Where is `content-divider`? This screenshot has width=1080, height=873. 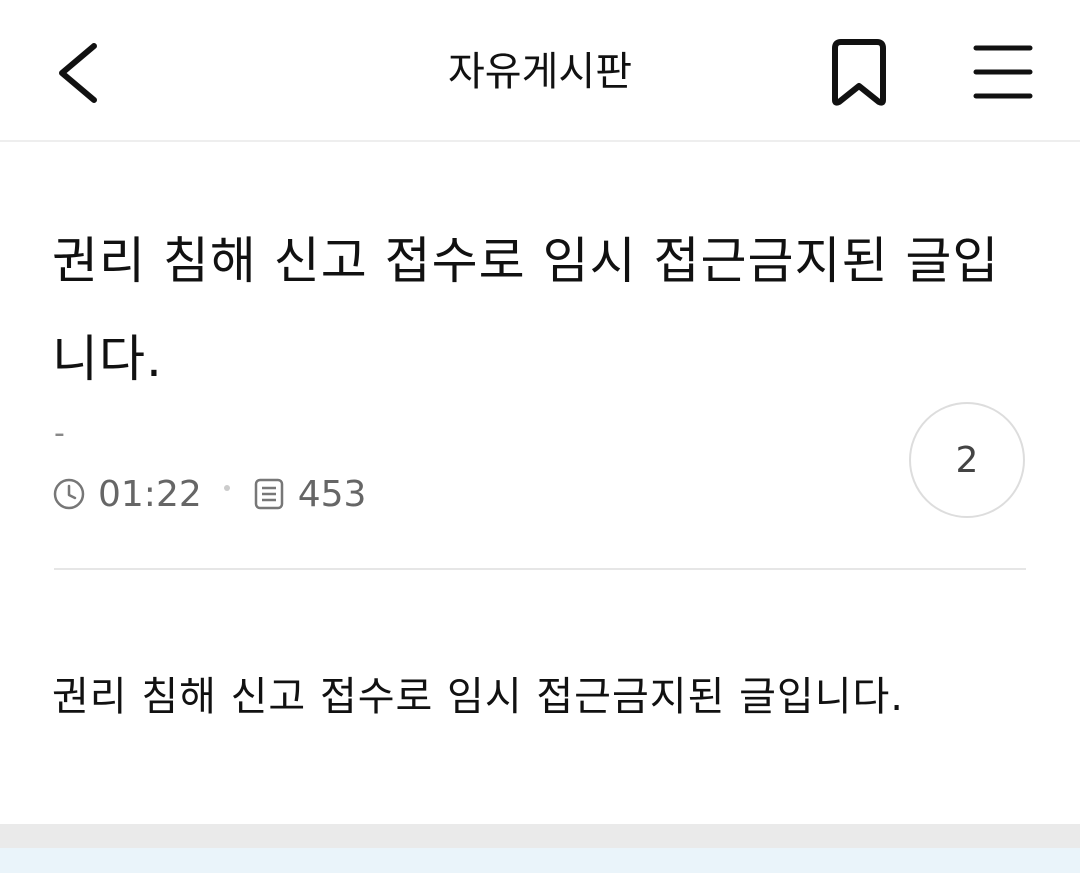
content-divider is located at coordinates (540, 569).